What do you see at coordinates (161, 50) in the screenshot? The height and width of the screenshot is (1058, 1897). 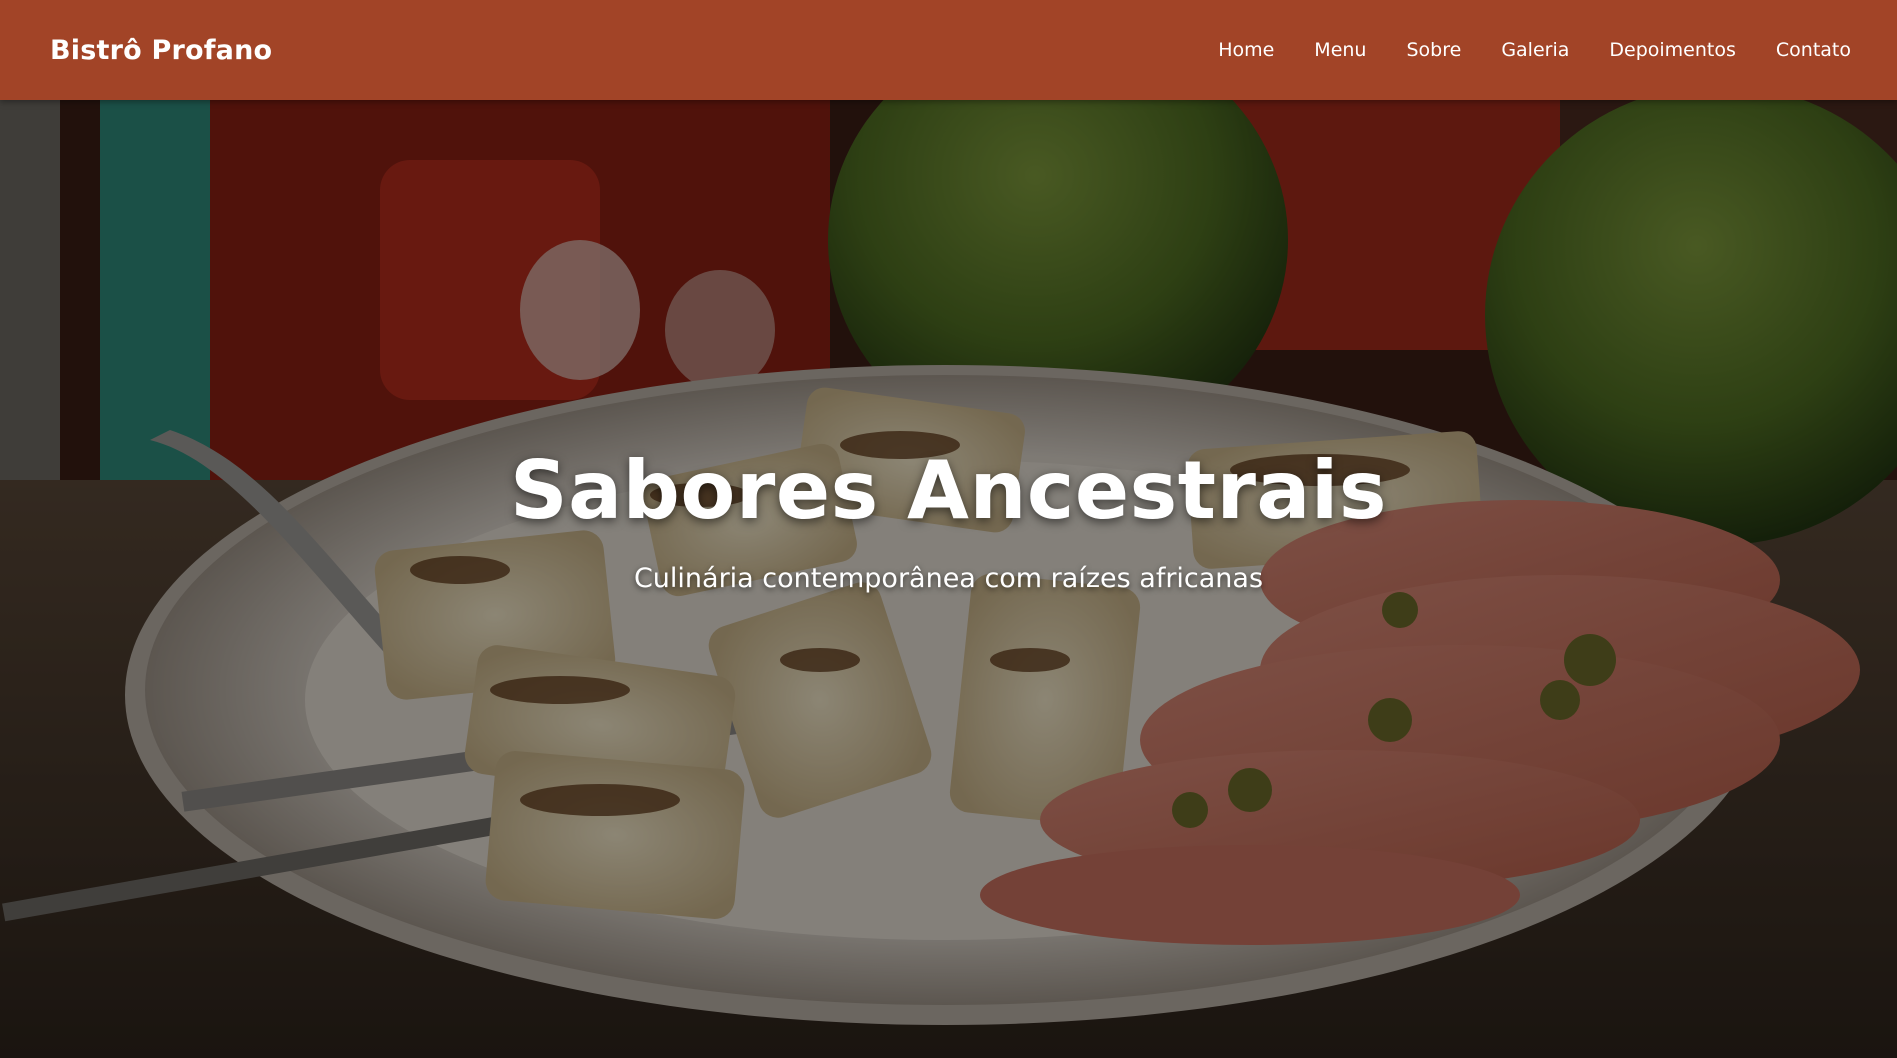 I see `brand-logo: Bistrô Profano` at bounding box center [161, 50].